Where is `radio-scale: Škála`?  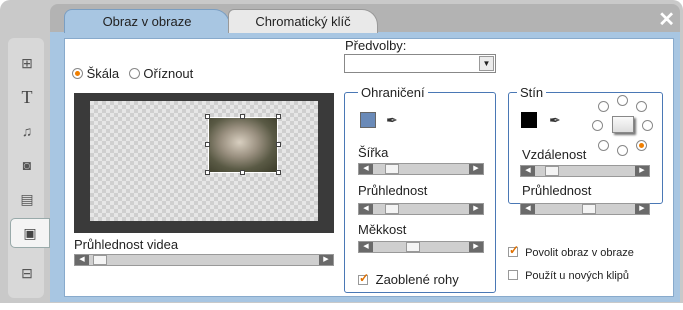
radio-scale: Škála is located at coordinates (95, 73).